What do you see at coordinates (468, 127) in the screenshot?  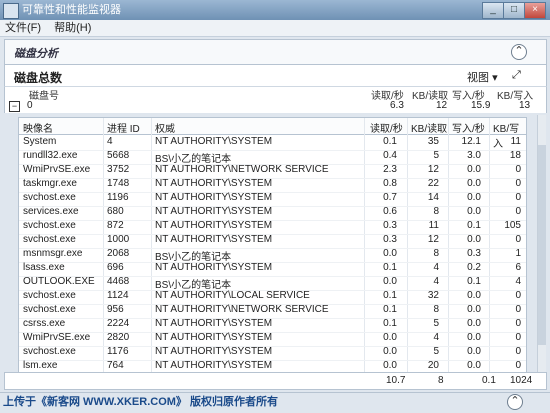 I see `col-writes: 写入/秒` at bounding box center [468, 127].